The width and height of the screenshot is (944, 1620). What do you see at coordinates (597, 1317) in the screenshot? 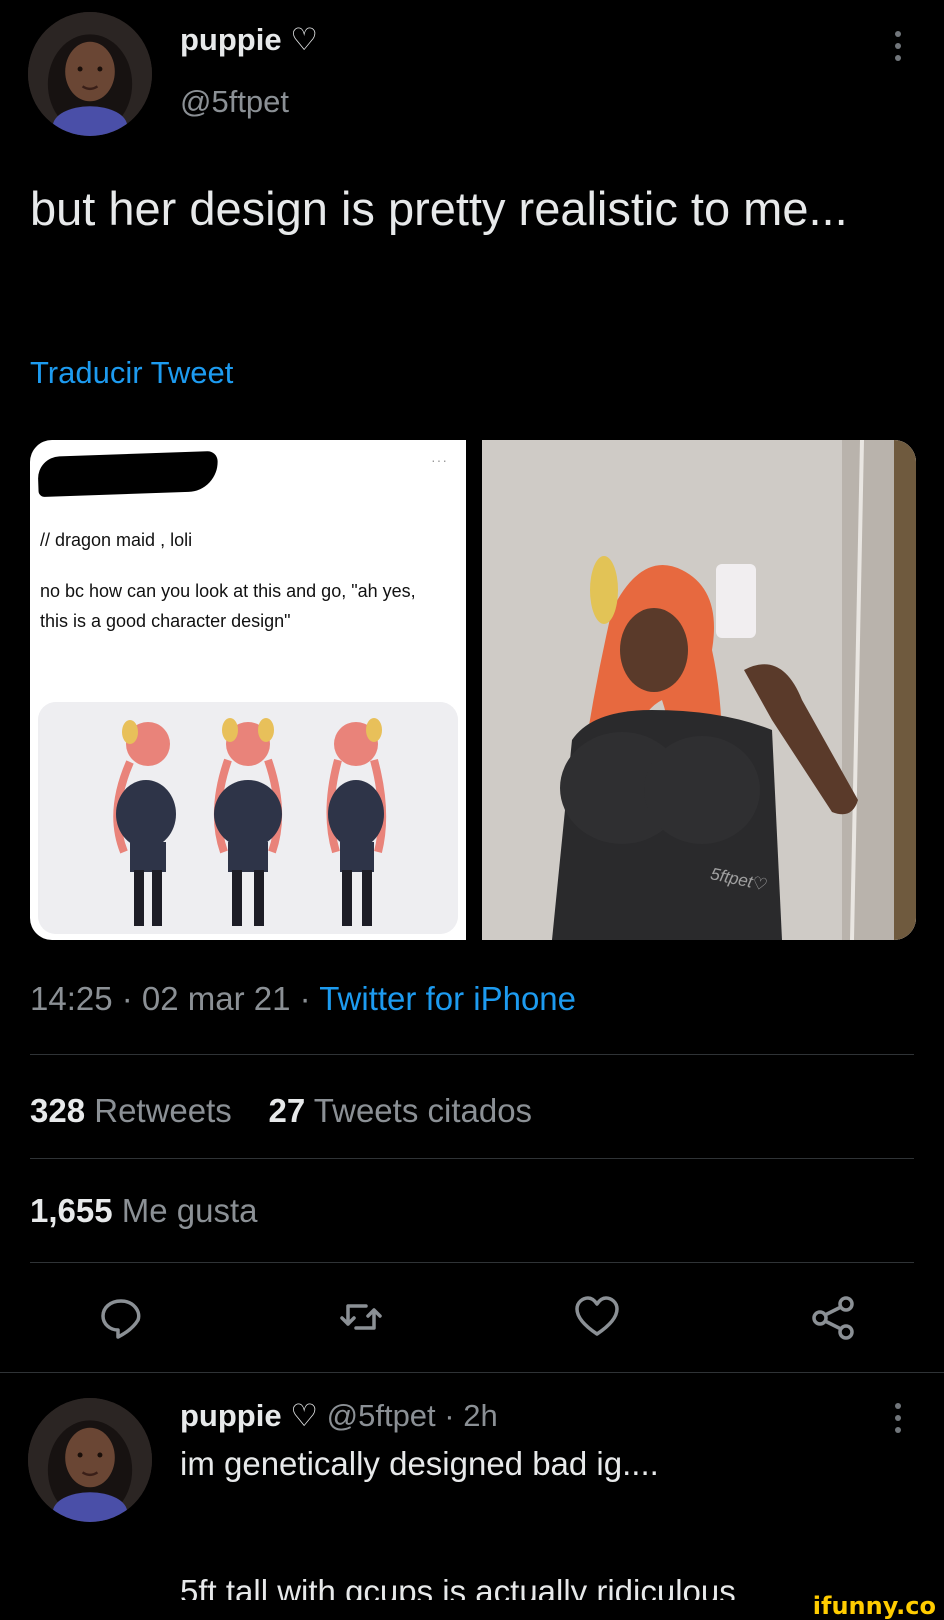
I see `like-icon` at bounding box center [597, 1317].